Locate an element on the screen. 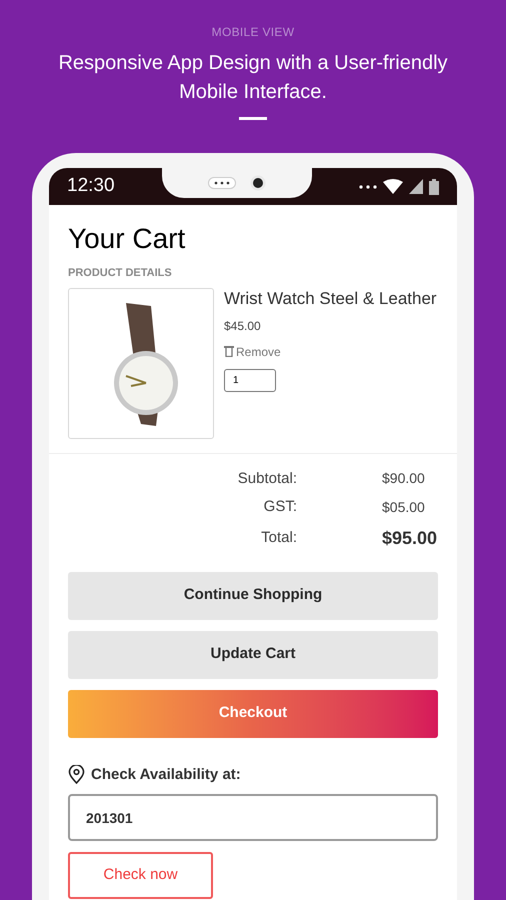  availability-label: Check Availability at: is located at coordinates (166, 774).